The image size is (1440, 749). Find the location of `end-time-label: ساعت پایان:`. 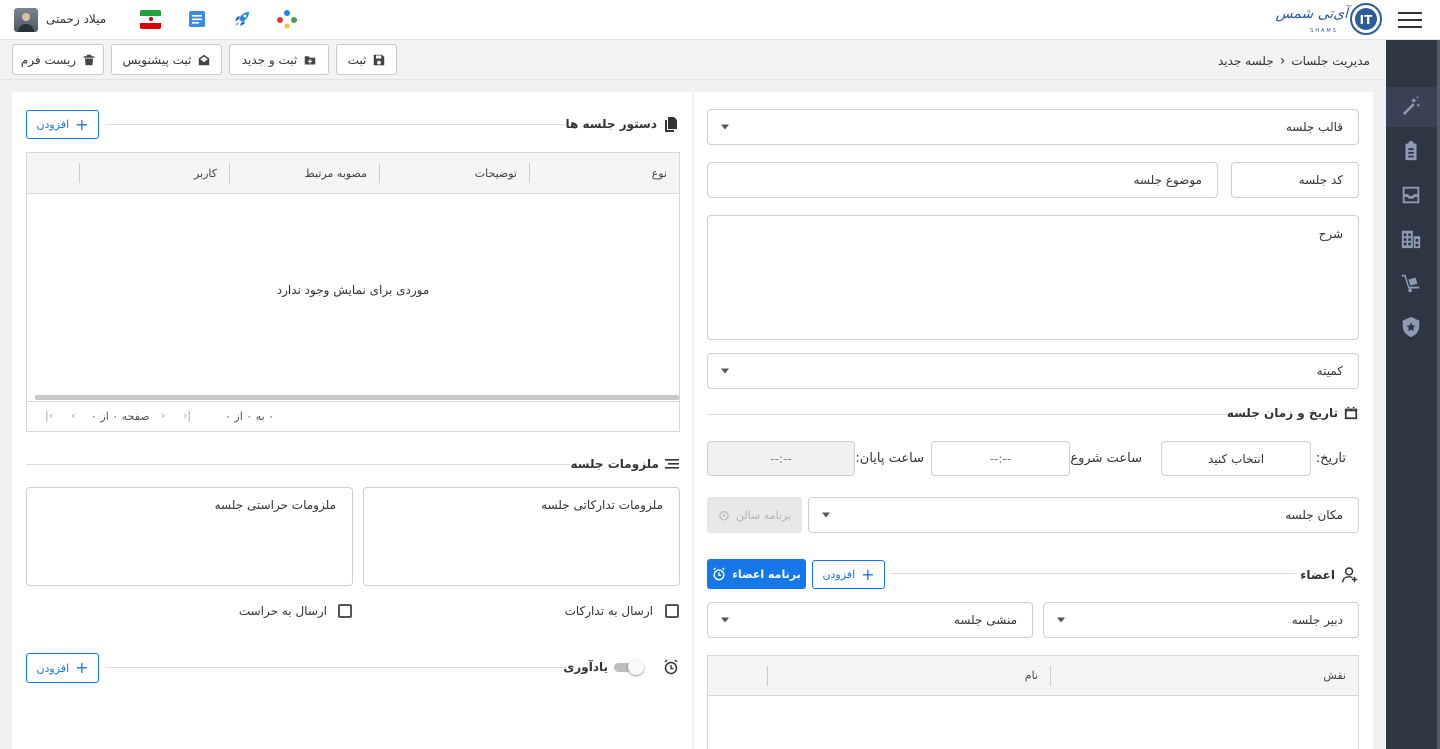

end-time-label: ساعت پایان: is located at coordinates (889, 458).